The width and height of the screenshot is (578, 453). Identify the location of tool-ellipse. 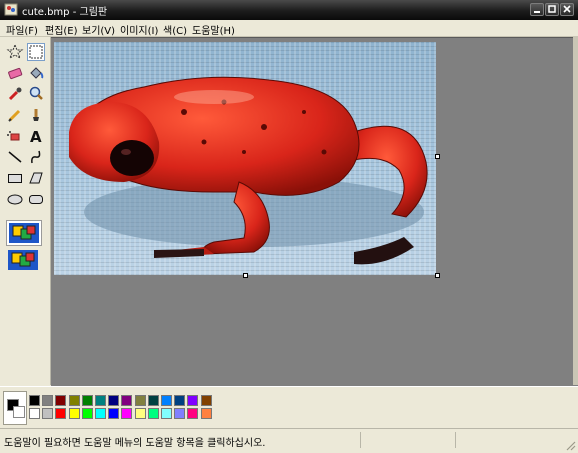
(15, 199).